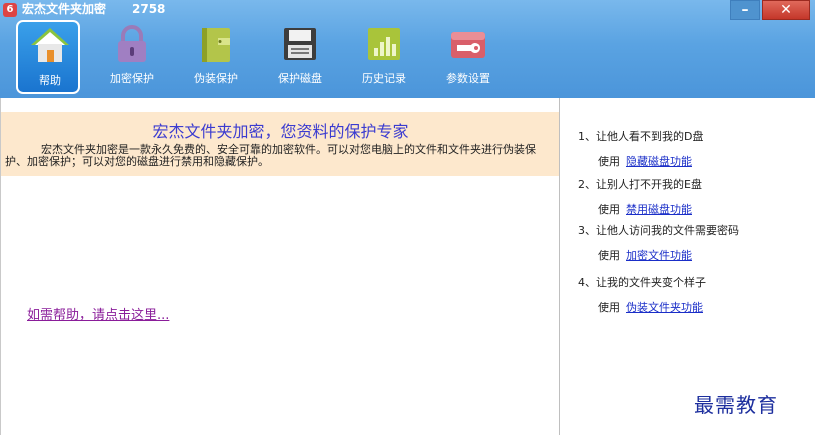  What do you see at coordinates (693, 209) in the screenshot?
I see `tip-answer: 使用 禁用磁盘功能` at bounding box center [693, 209].